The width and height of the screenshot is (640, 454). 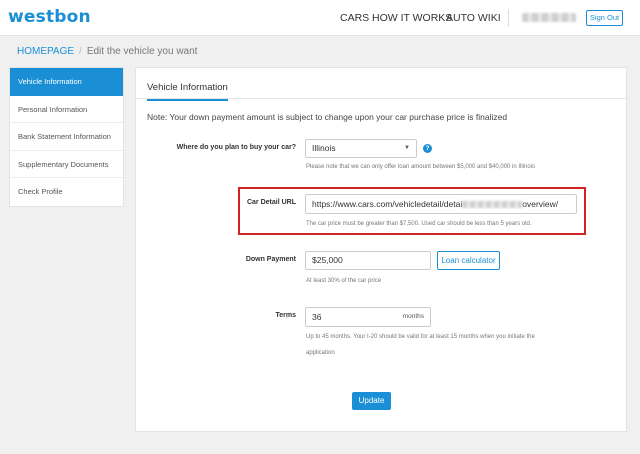 What do you see at coordinates (413, 316) in the screenshot?
I see `terms-unit: months` at bounding box center [413, 316].